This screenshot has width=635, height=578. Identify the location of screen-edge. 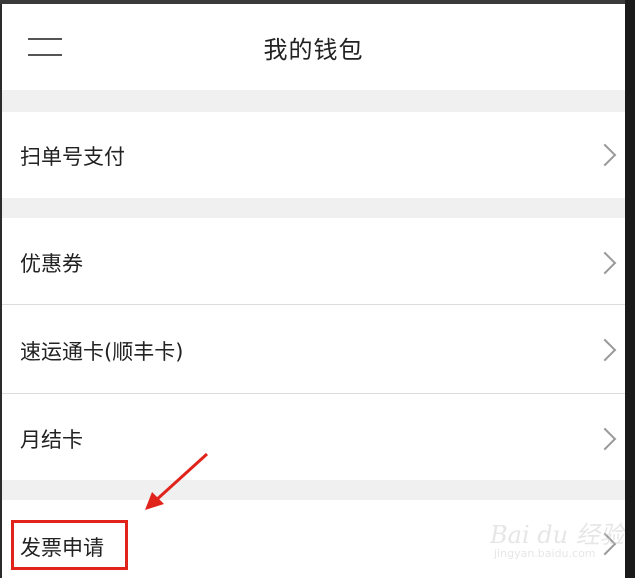
(630, 289).